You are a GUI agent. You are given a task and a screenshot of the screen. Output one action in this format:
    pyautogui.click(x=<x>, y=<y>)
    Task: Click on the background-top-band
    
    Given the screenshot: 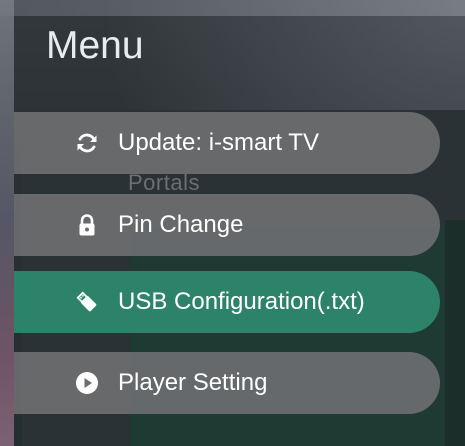 What is the action you would take?
    pyautogui.click(x=232, y=8)
    